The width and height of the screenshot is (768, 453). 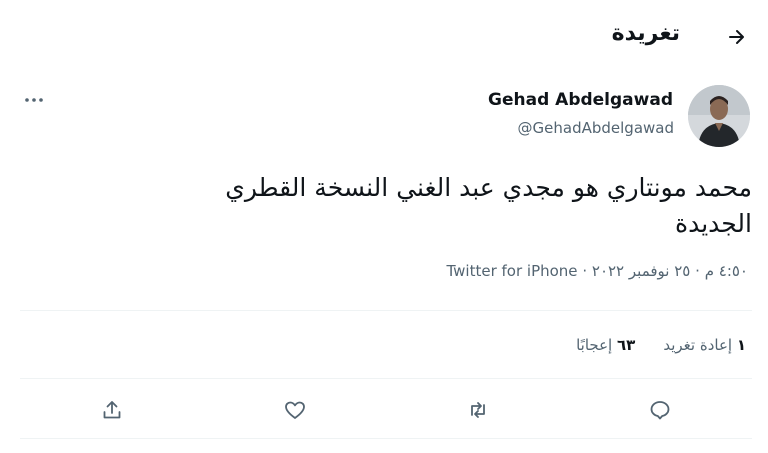 I want to click on like-button, so click(x=295, y=410).